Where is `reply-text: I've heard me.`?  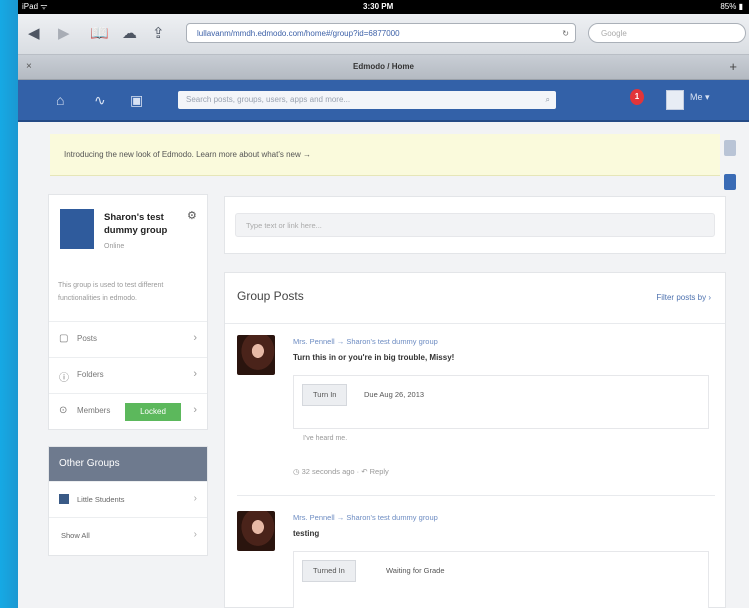 reply-text: I've heard me. is located at coordinates (325, 438).